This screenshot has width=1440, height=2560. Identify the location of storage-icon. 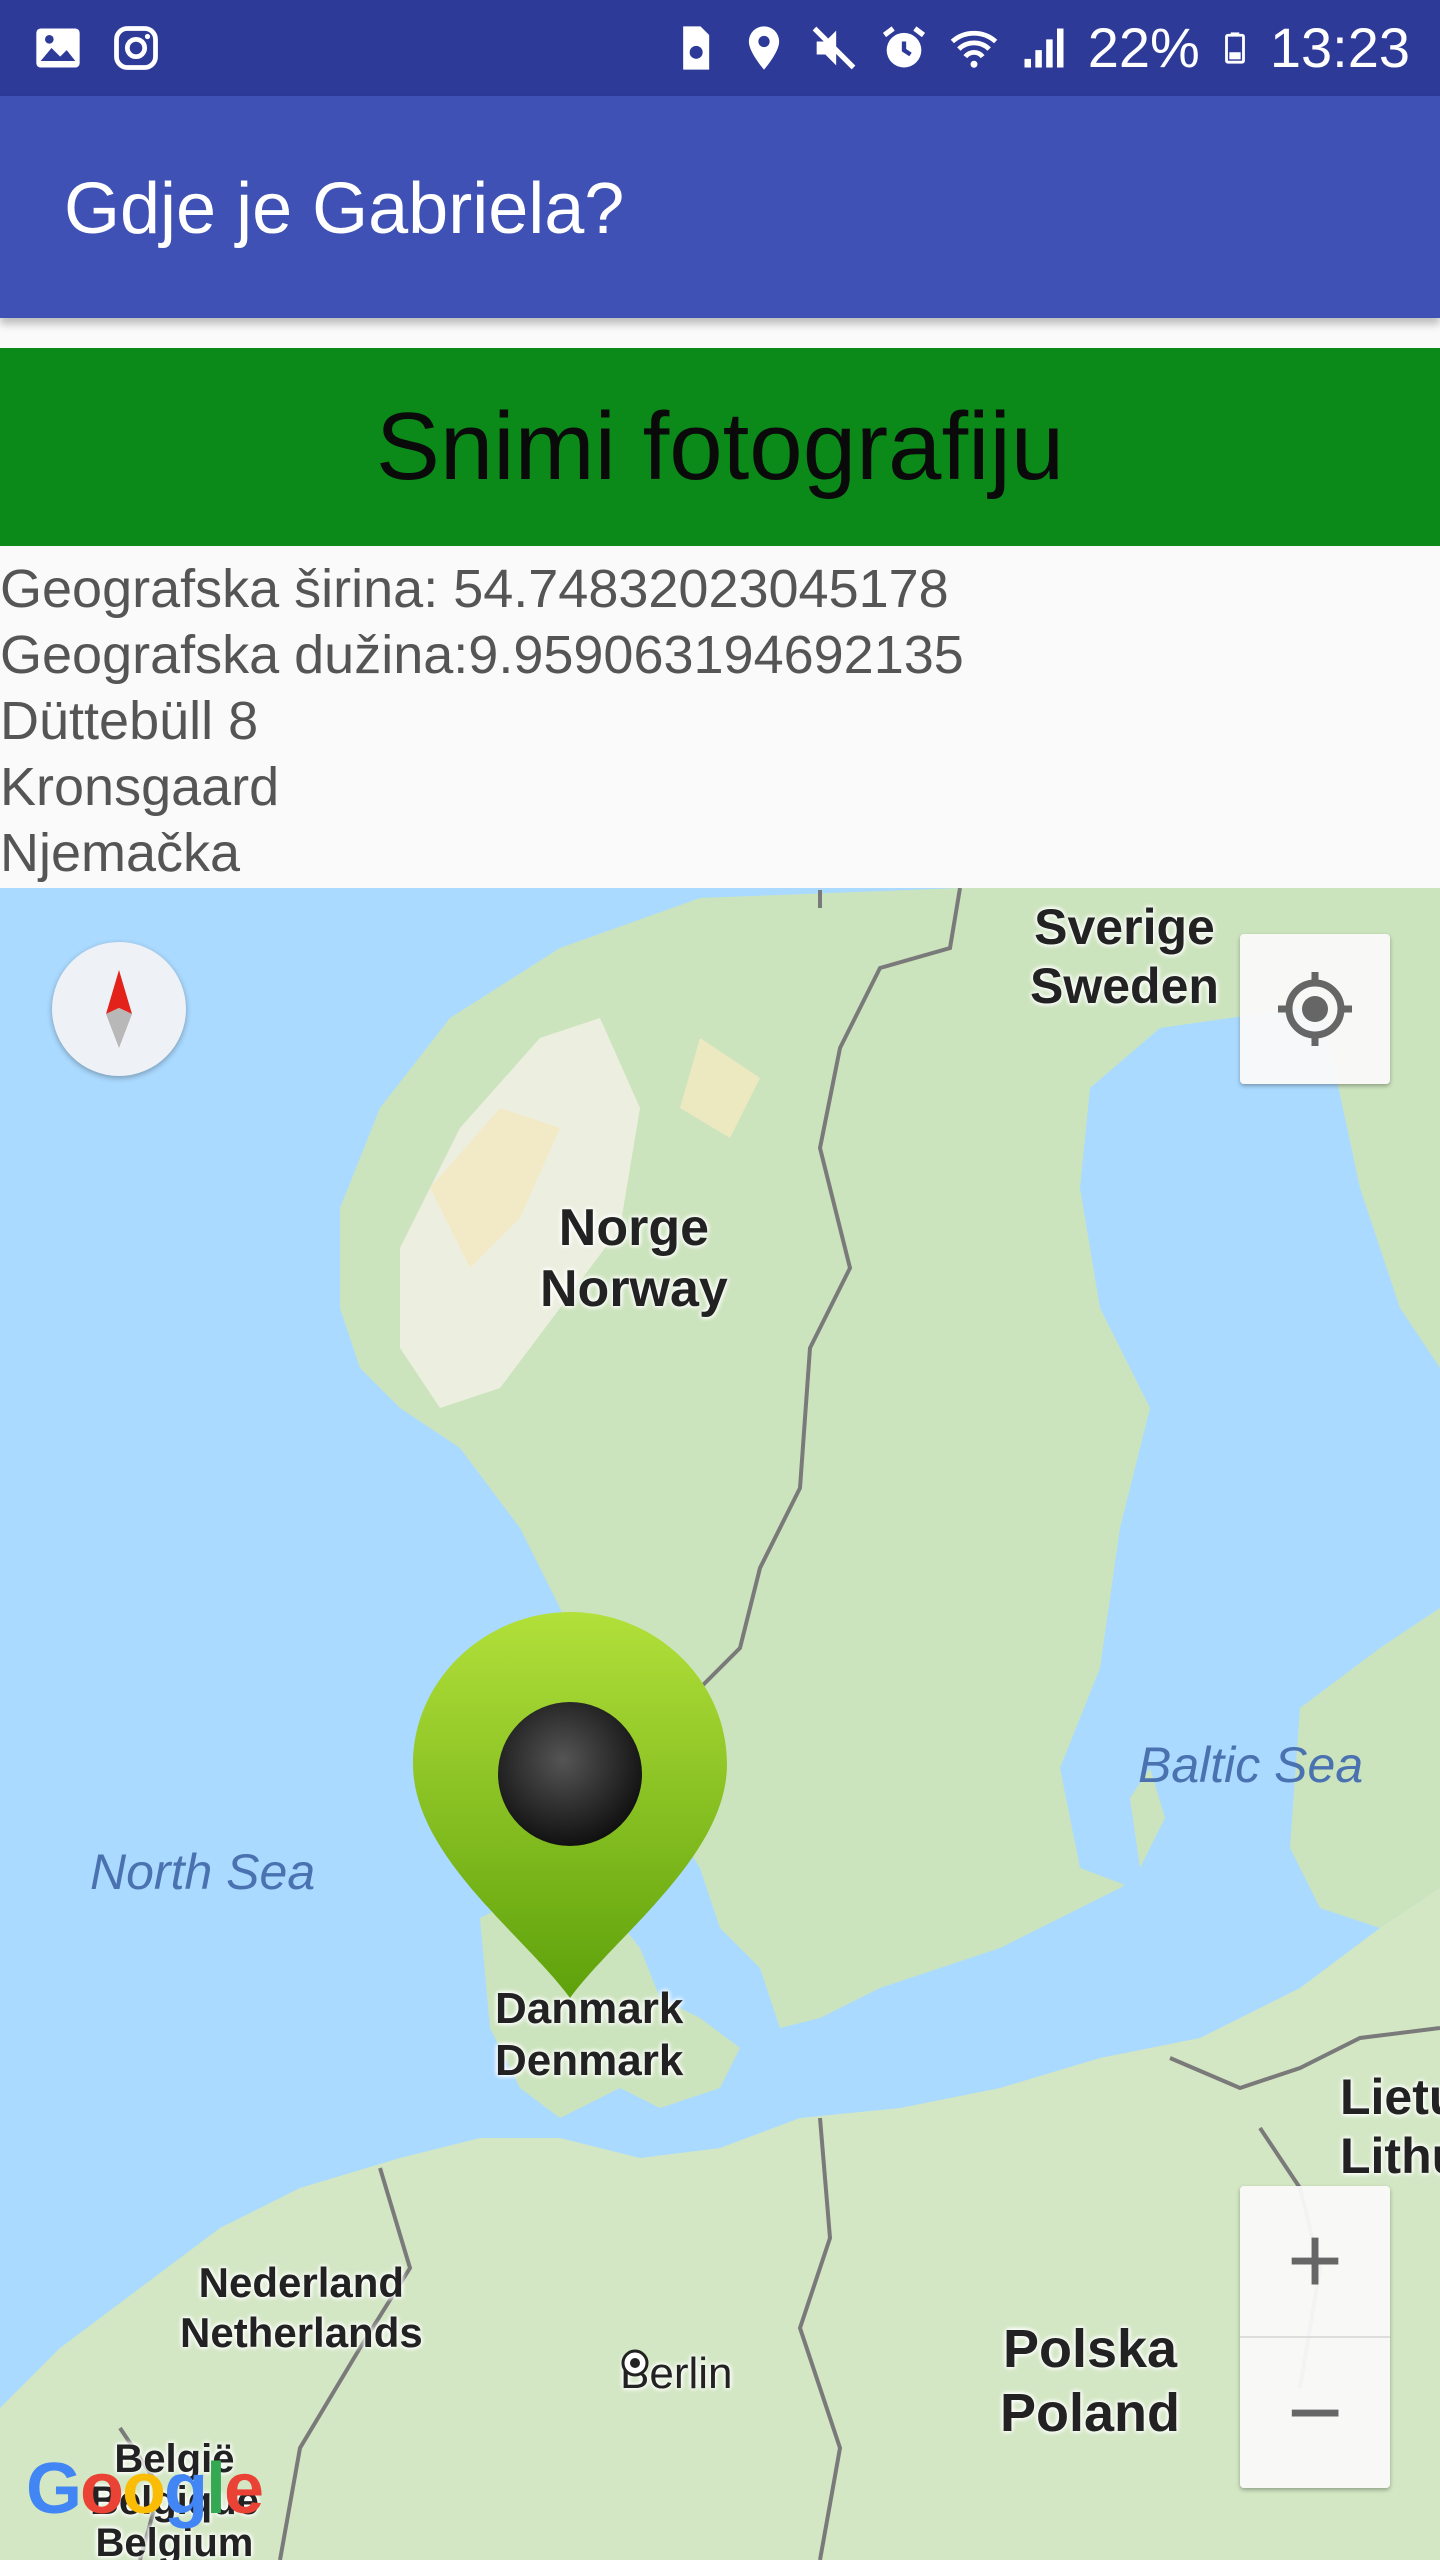
(695, 48).